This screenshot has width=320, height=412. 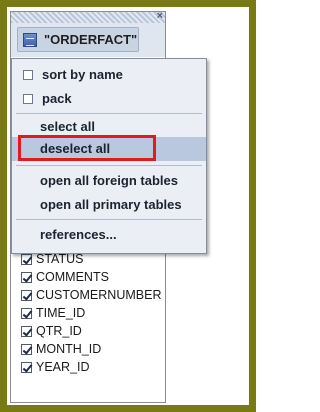 I want to click on close-icon: ×, so click(x=160, y=16).